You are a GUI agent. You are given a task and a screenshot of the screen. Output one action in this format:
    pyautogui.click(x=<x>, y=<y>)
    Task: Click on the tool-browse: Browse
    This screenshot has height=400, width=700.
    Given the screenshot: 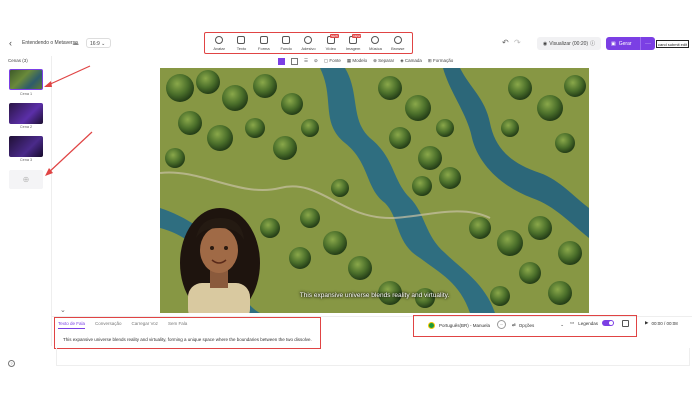 What is the action you would take?
    pyautogui.click(x=398, y=43)
    